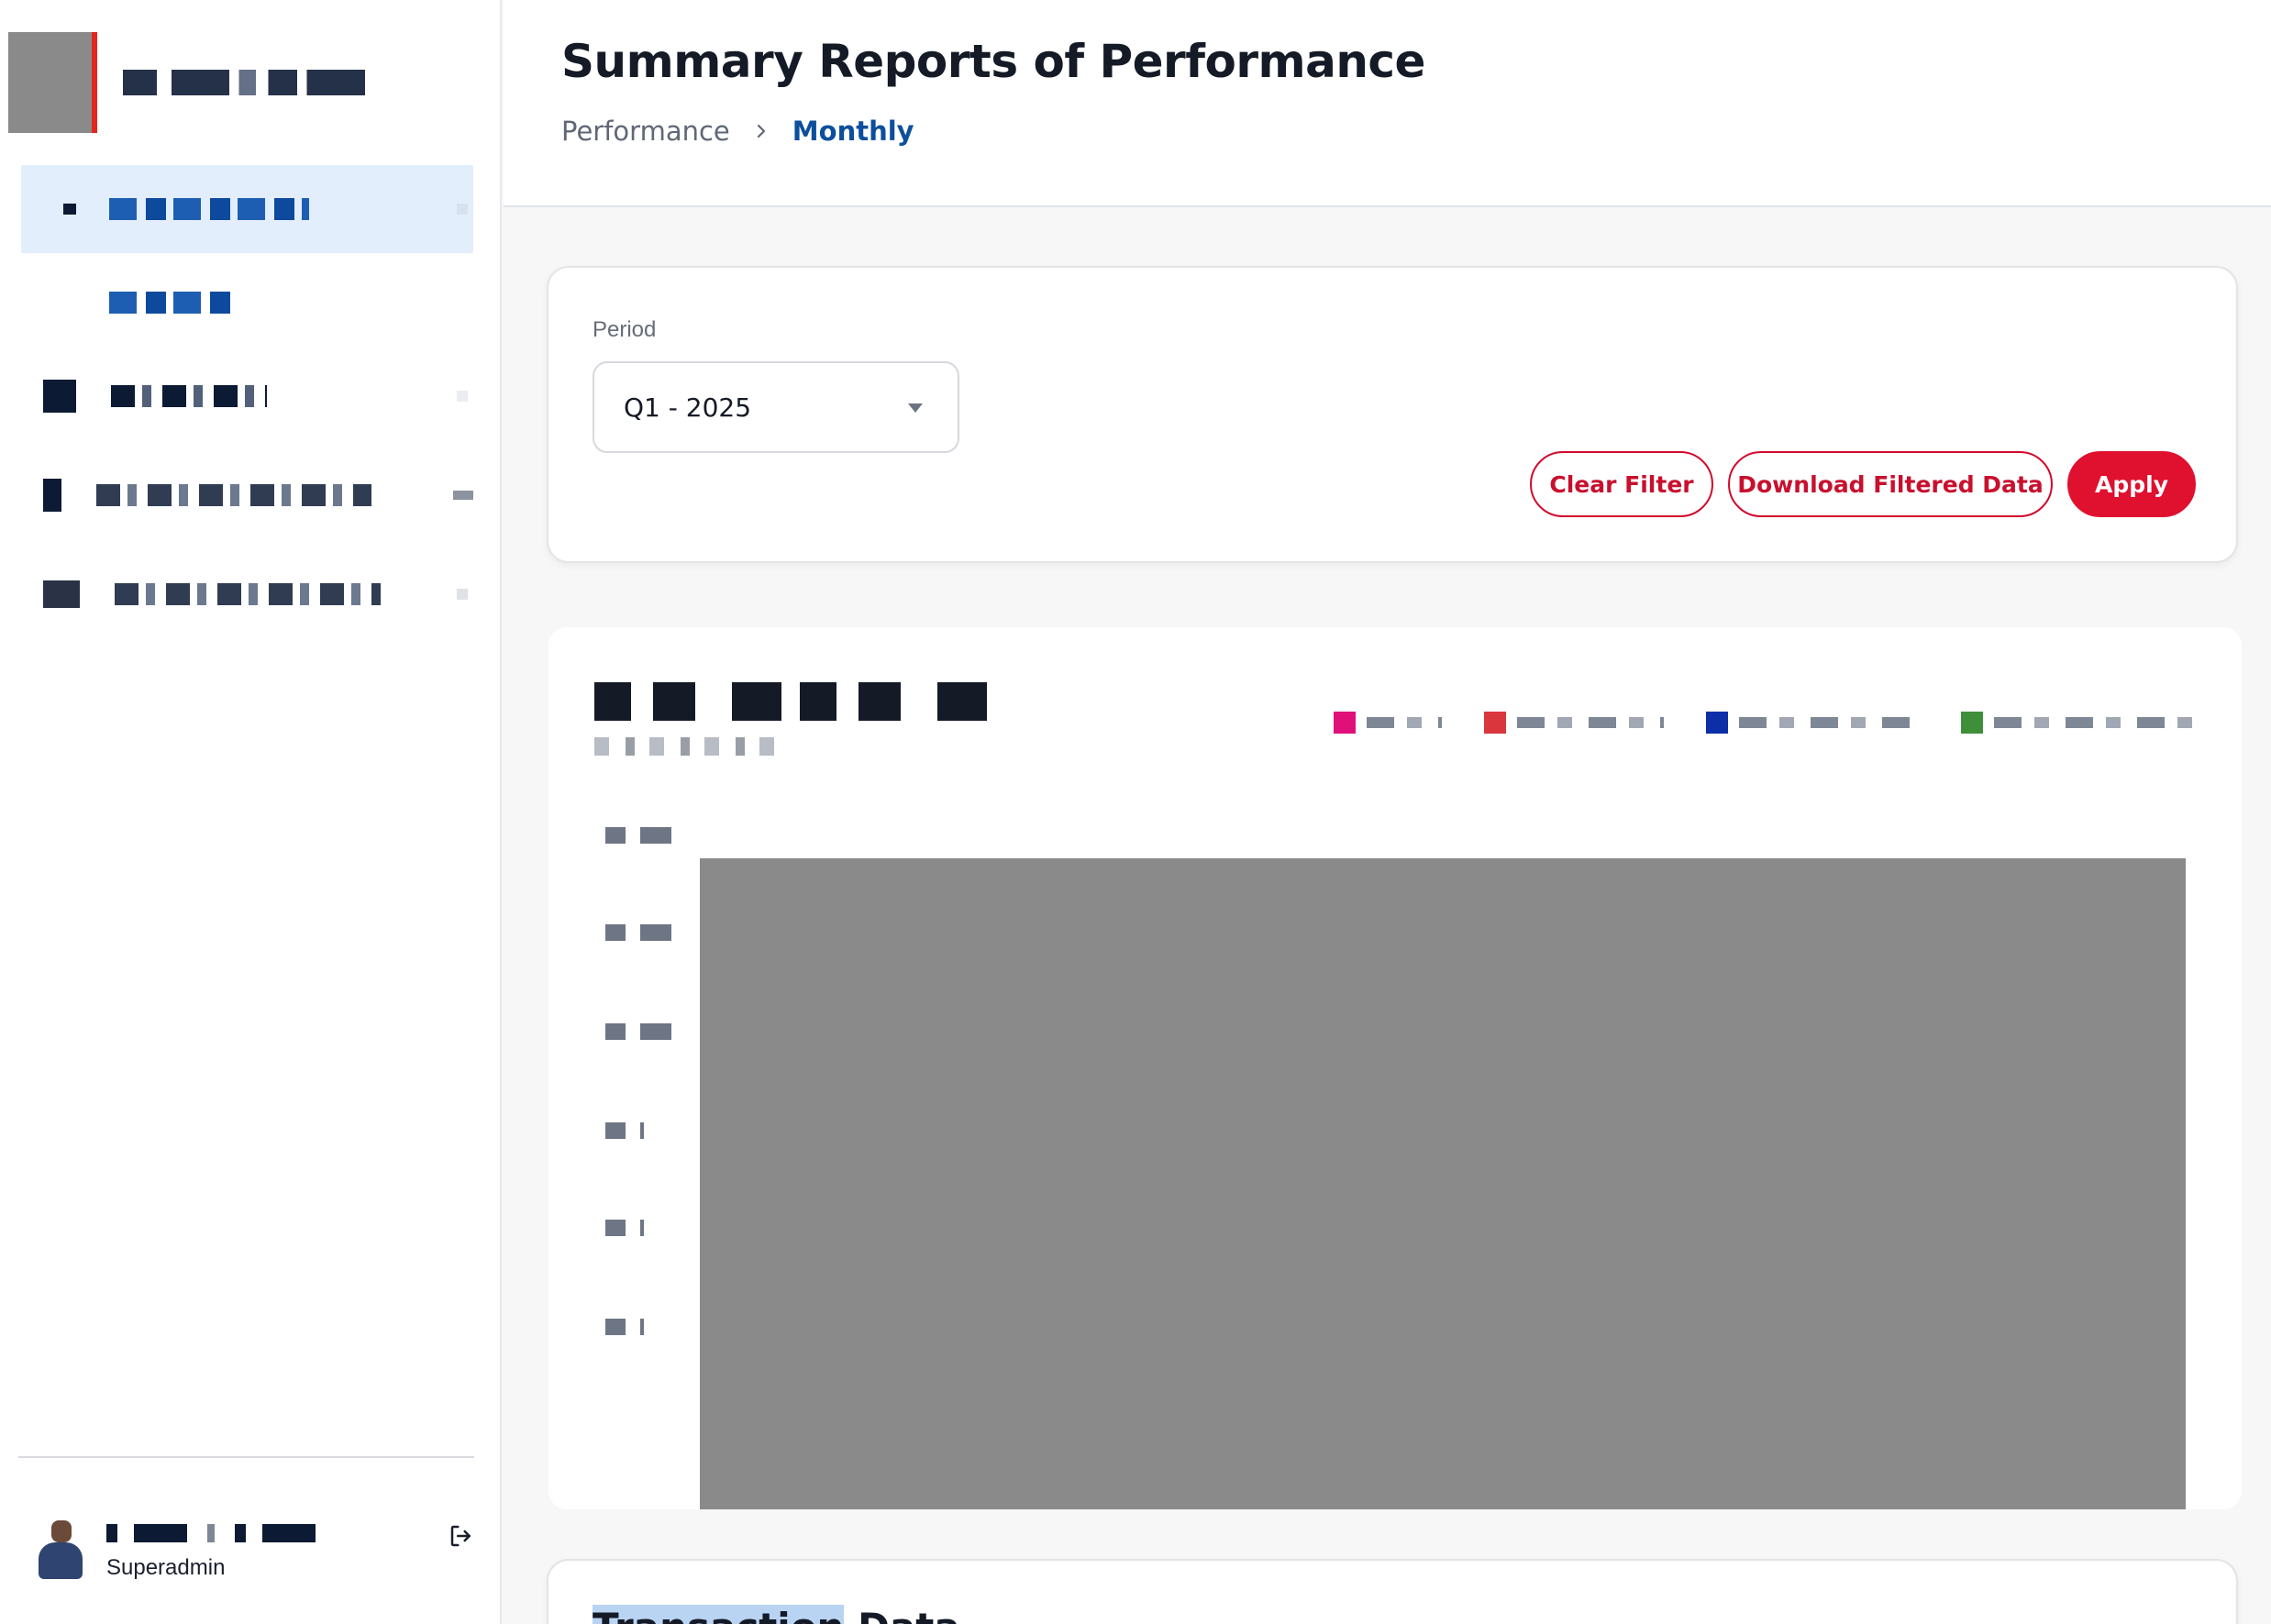 The image size is (2271, 1624). Describe the element at coordinates (246, 1457) in the screenshot. I see `sidebar-divider` at that location.